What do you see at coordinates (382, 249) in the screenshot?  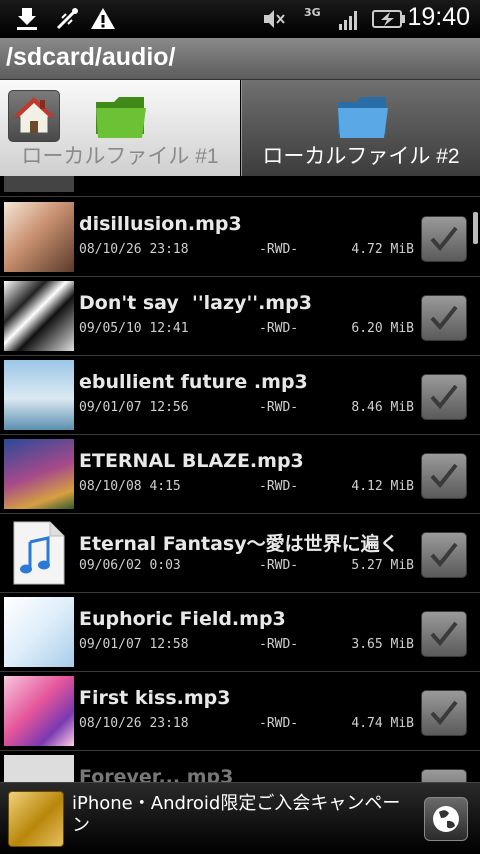 I see `file-size: 4.72 MiB` at bounding box center [382, 249].